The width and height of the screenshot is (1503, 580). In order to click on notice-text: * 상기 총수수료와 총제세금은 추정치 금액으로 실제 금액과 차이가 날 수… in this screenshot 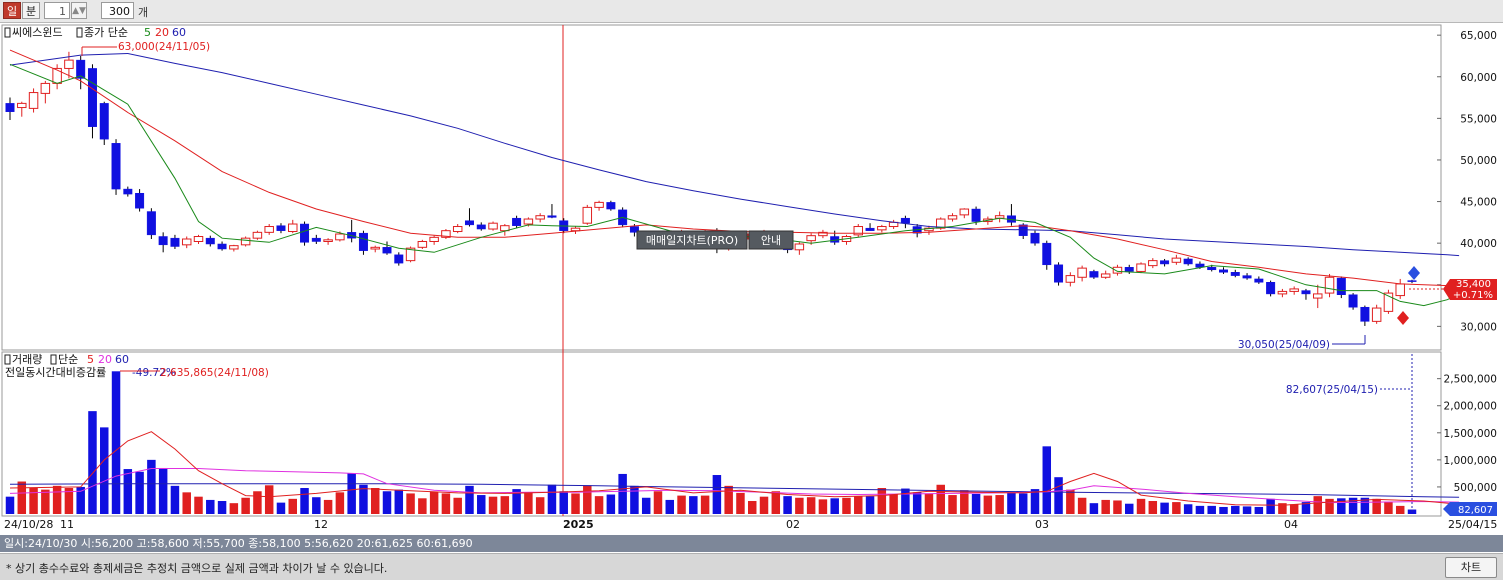, I will do `click(197, 568)`.